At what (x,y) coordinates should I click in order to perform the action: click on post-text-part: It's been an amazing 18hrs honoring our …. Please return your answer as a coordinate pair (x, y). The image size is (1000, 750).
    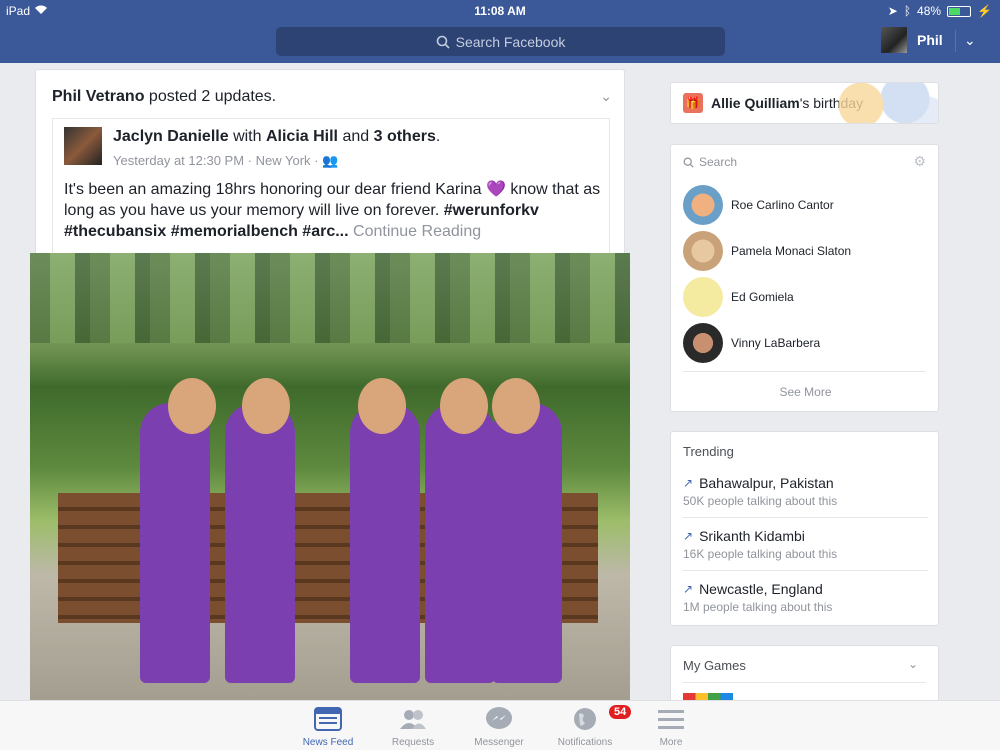
    Looking at the image, I should click on (275, 189).